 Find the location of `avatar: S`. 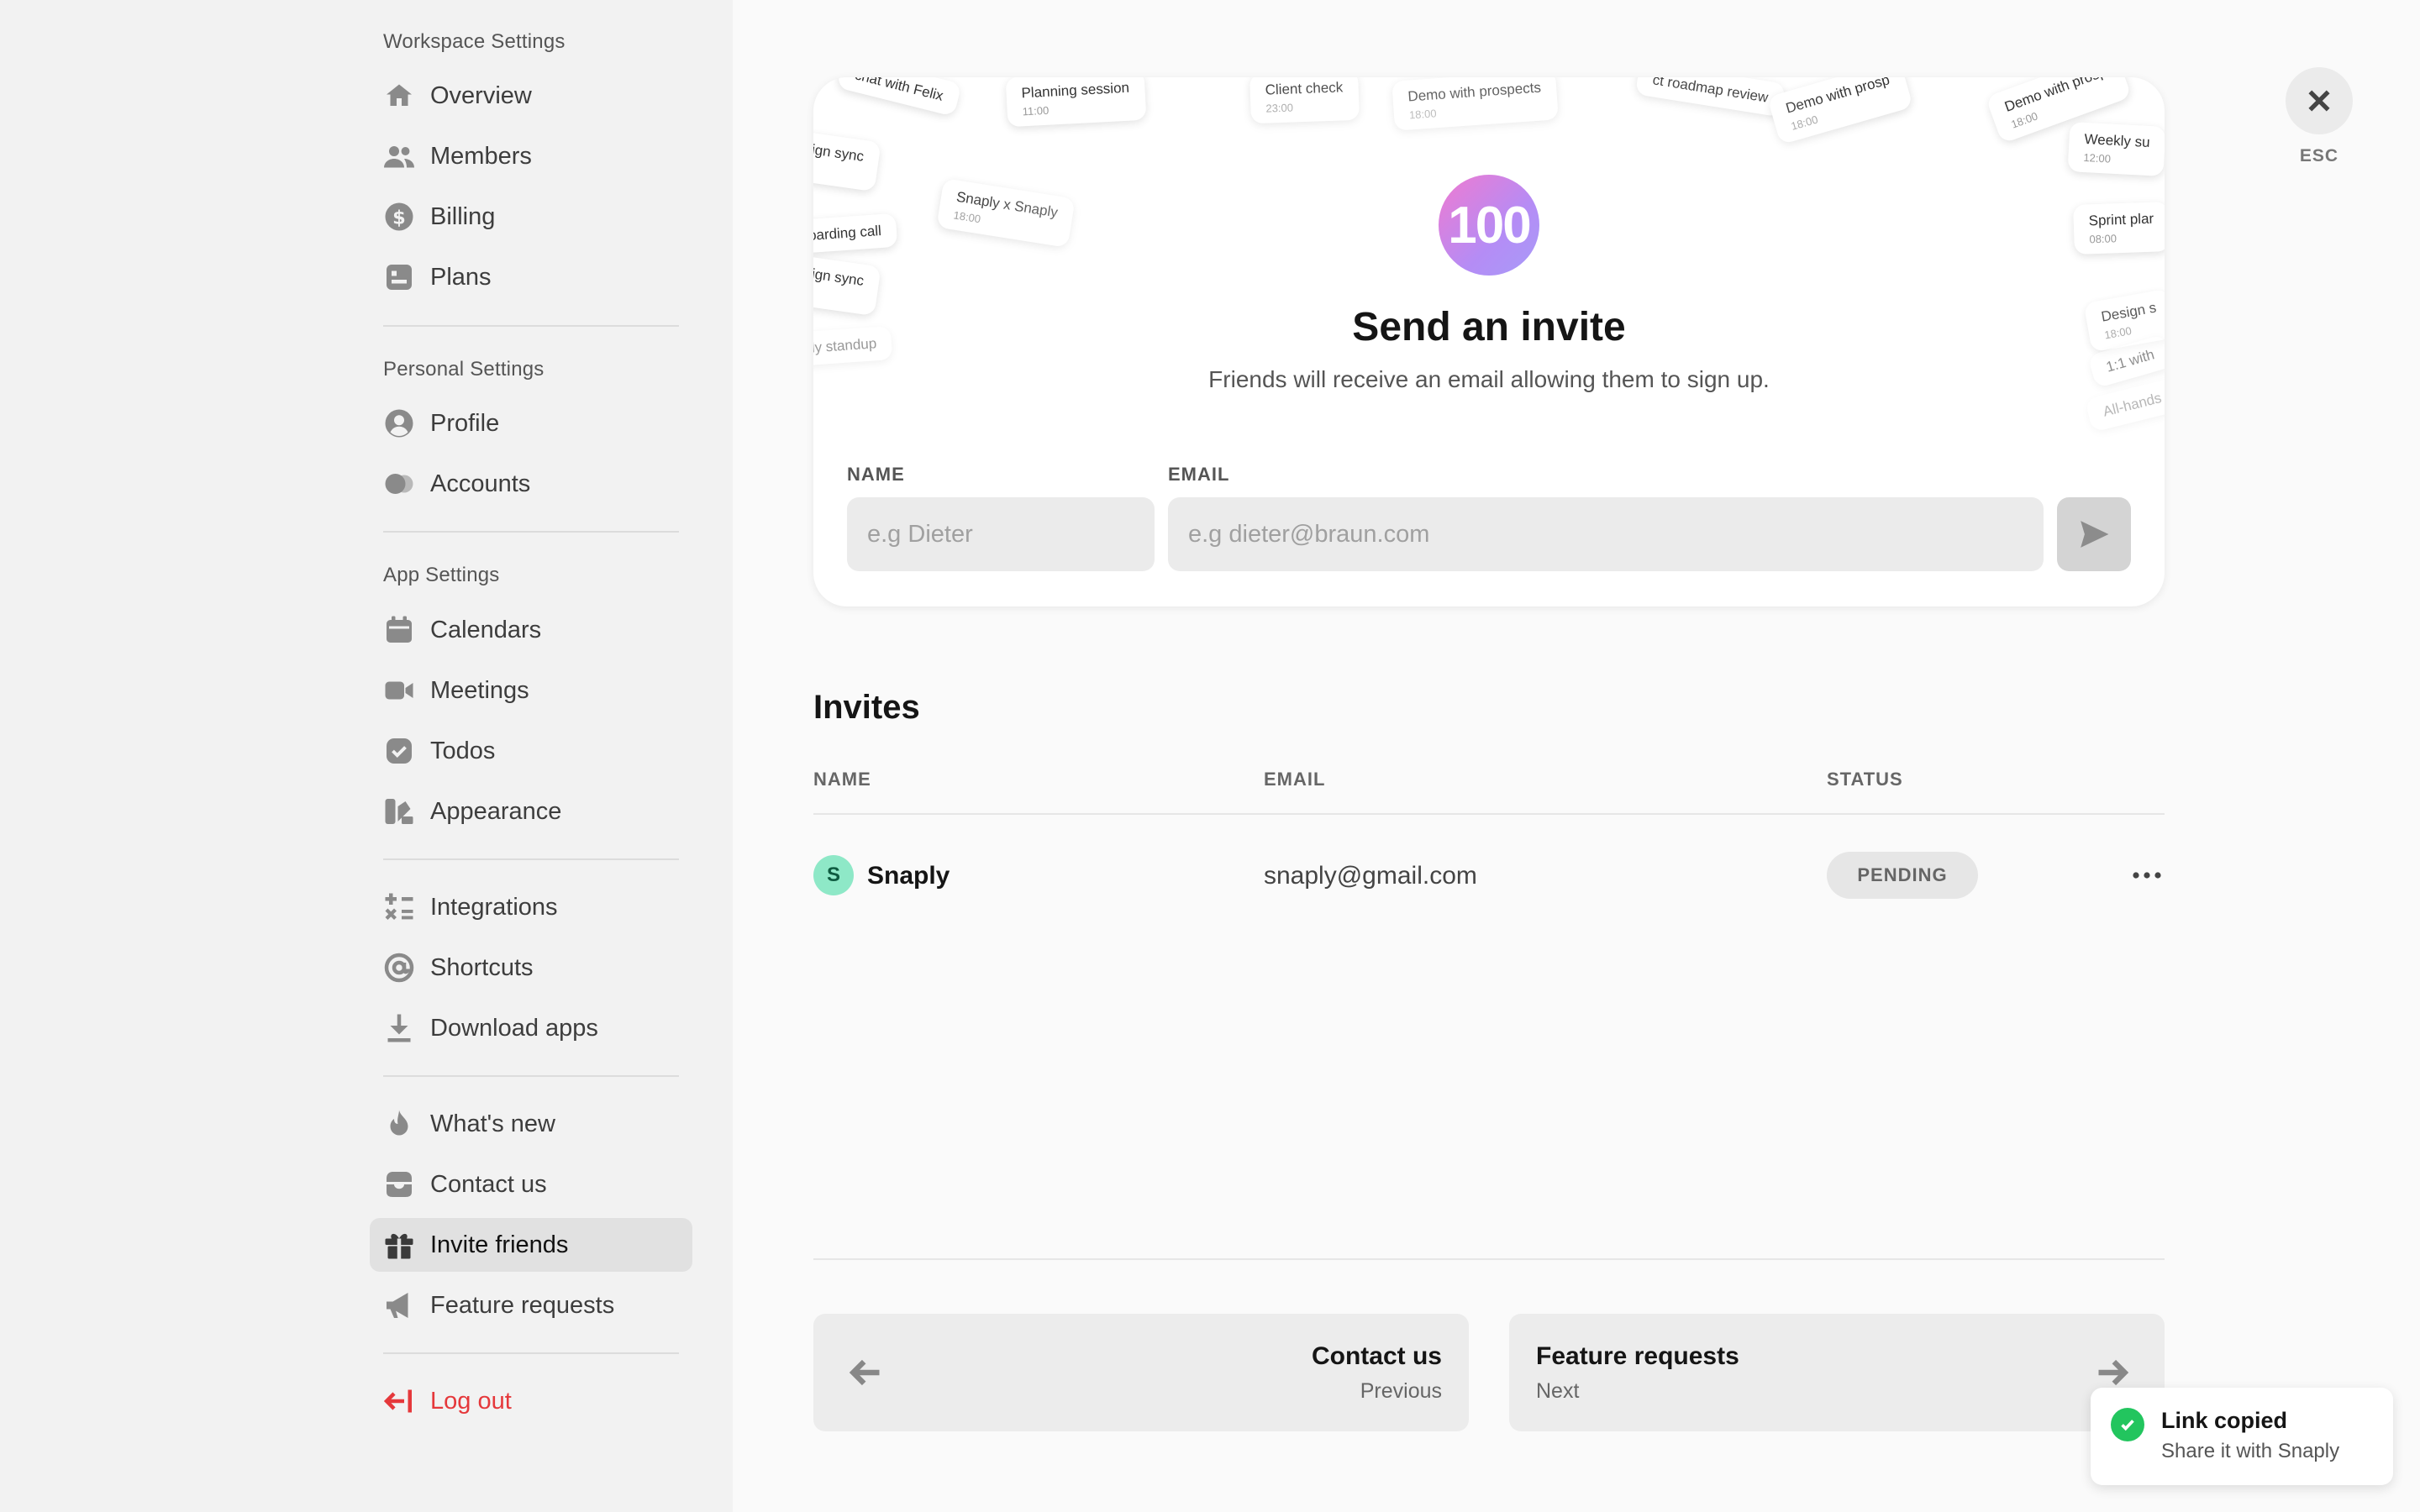

avatar: S is located at coordinates (833, 875).